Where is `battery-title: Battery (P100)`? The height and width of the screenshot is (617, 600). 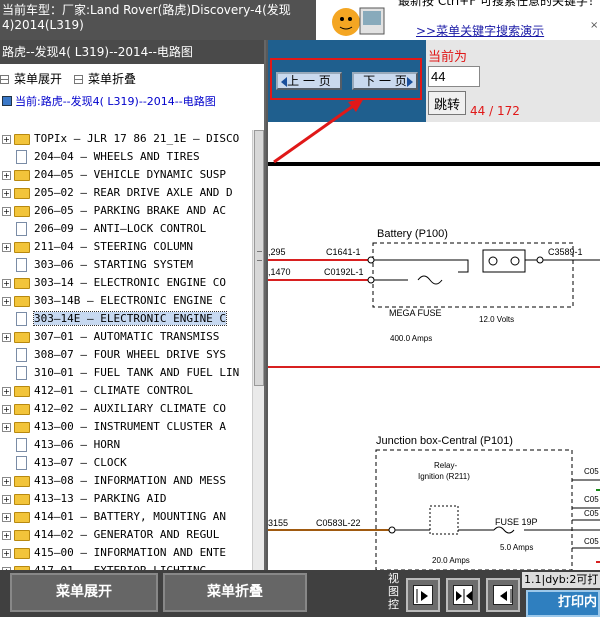 battery-title: Battery (P100) is located at coordinates (412, 234).